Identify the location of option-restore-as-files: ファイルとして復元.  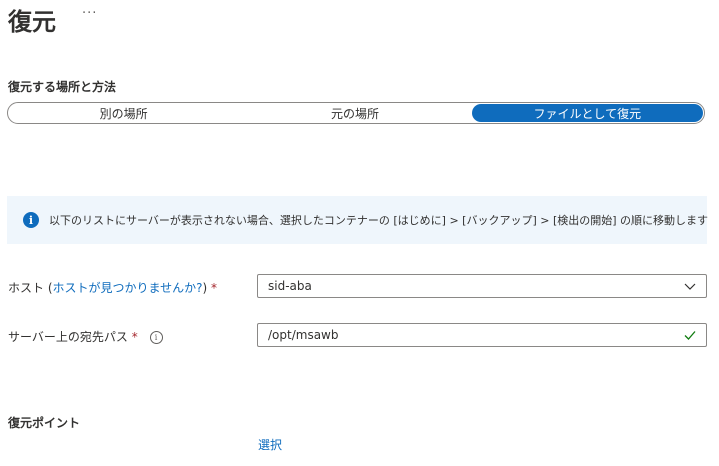
(587, 113).